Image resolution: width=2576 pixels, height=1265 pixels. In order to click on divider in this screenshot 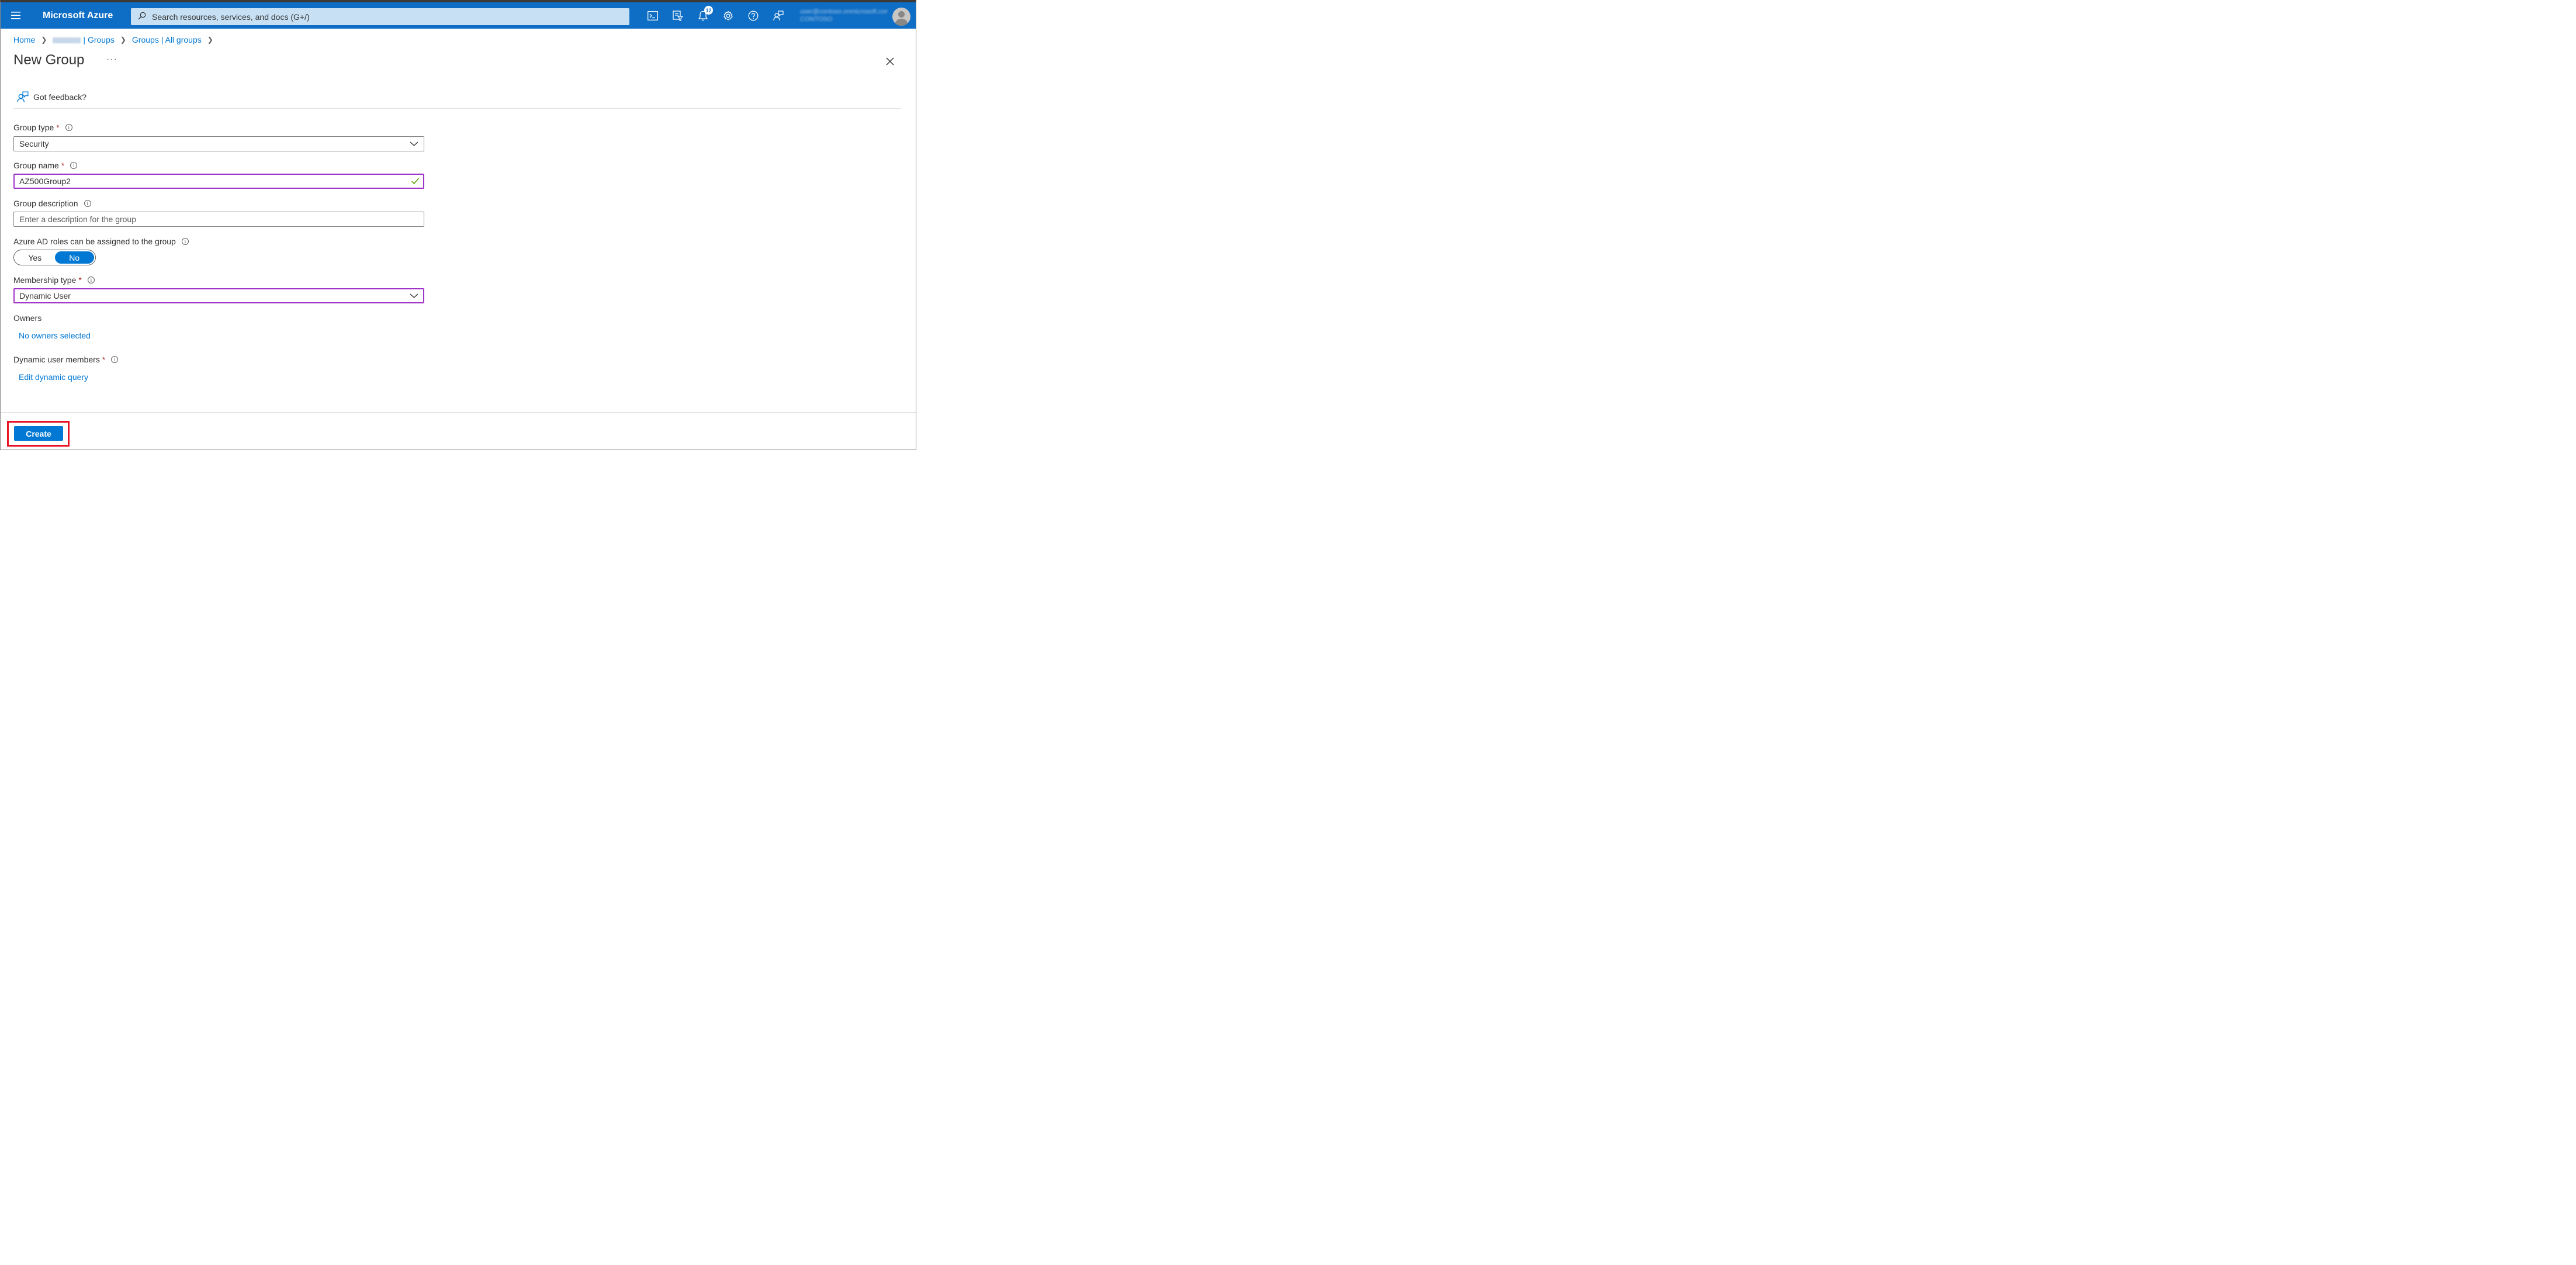, I will do `click(457, 108)`.